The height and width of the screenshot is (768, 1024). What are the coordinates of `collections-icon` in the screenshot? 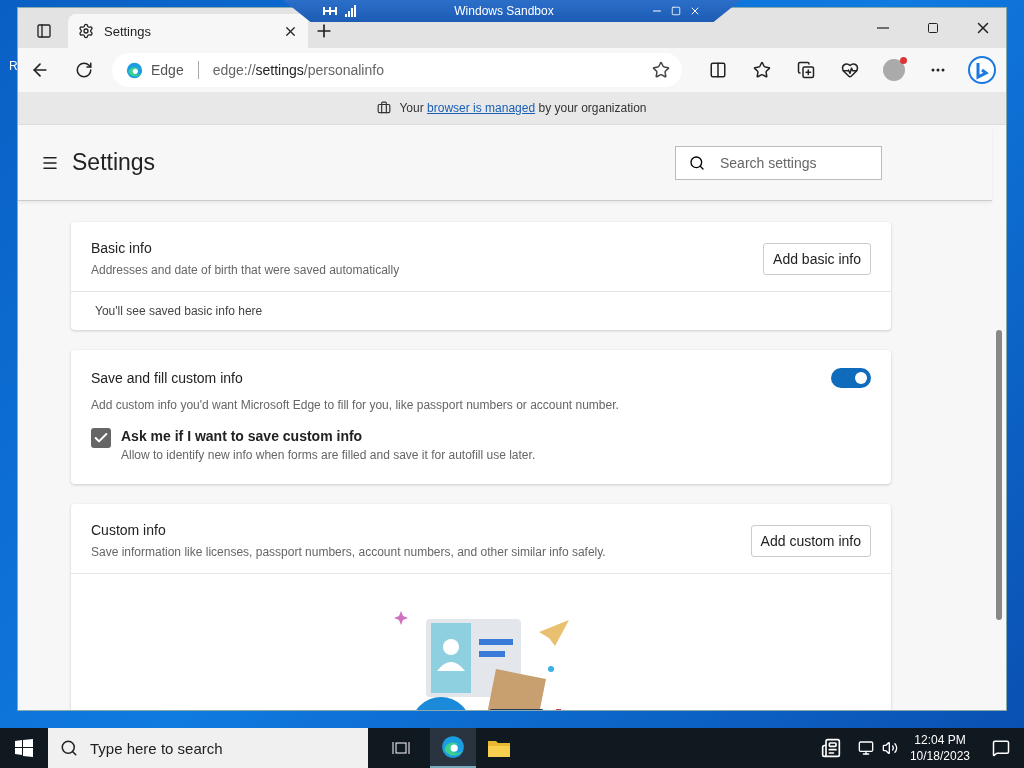 It's located at (806, 70).